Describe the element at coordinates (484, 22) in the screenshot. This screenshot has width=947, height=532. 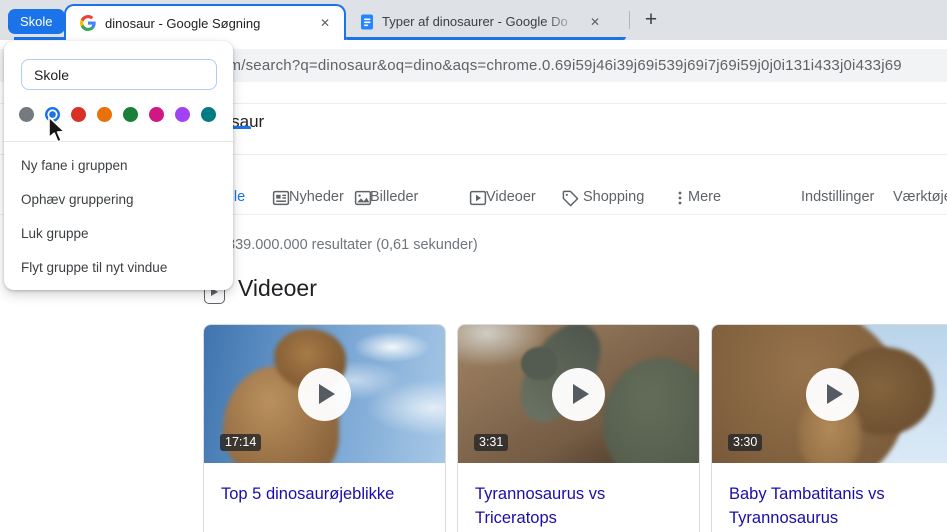
I see `tab-title: Typer af dinosaurer - Google Do` at that location.